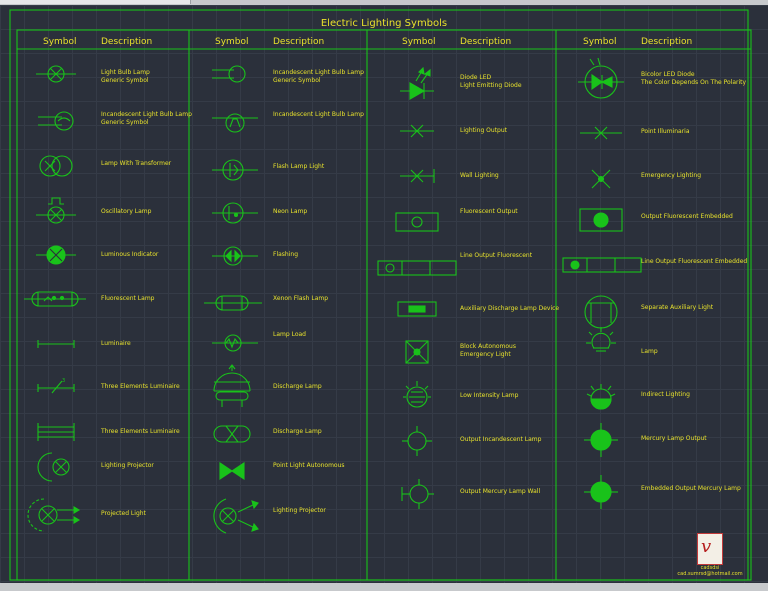  What do you see at coordinates (56, 255) in the screenshot?
I see `luminous-indicator-icon` at bounding box center [56, 255].